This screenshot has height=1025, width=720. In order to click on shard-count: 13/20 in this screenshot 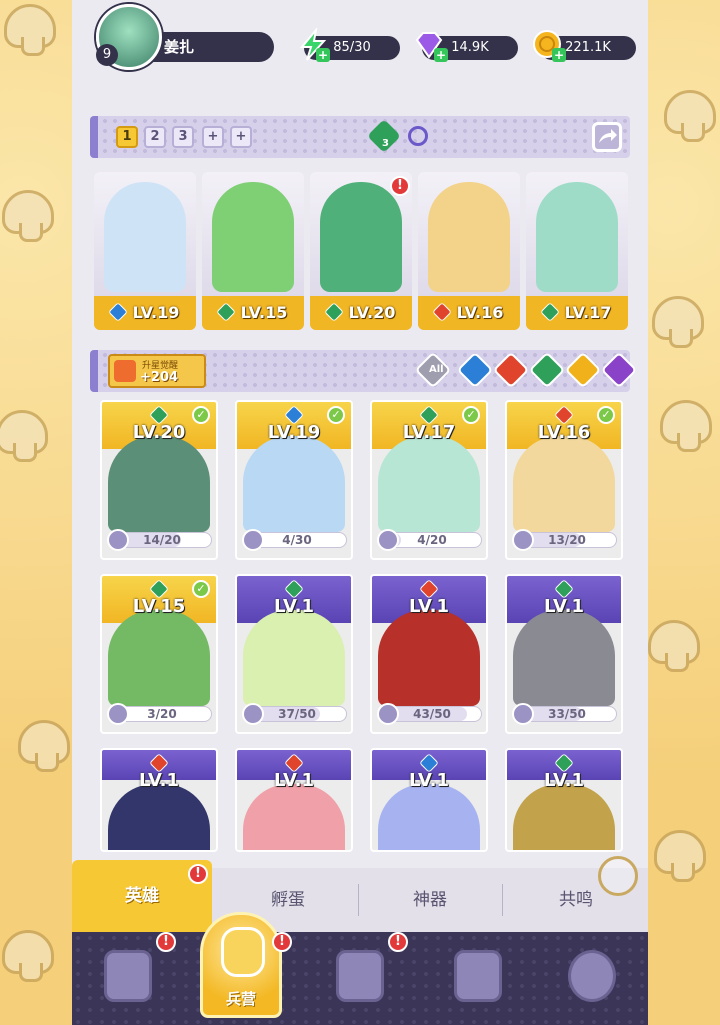, I will do `click(567, 540)`.